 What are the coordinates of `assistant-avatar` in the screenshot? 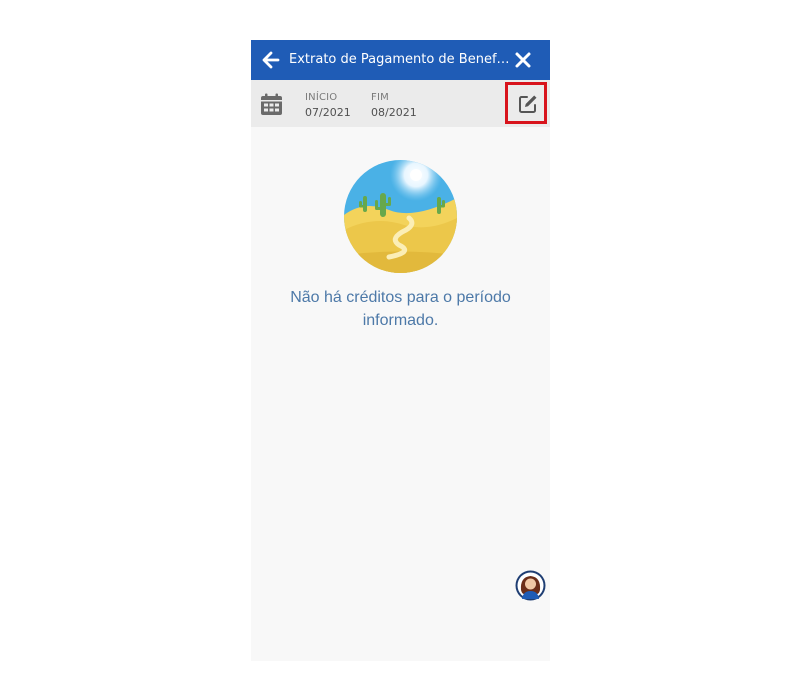 It's located at (530, 585).